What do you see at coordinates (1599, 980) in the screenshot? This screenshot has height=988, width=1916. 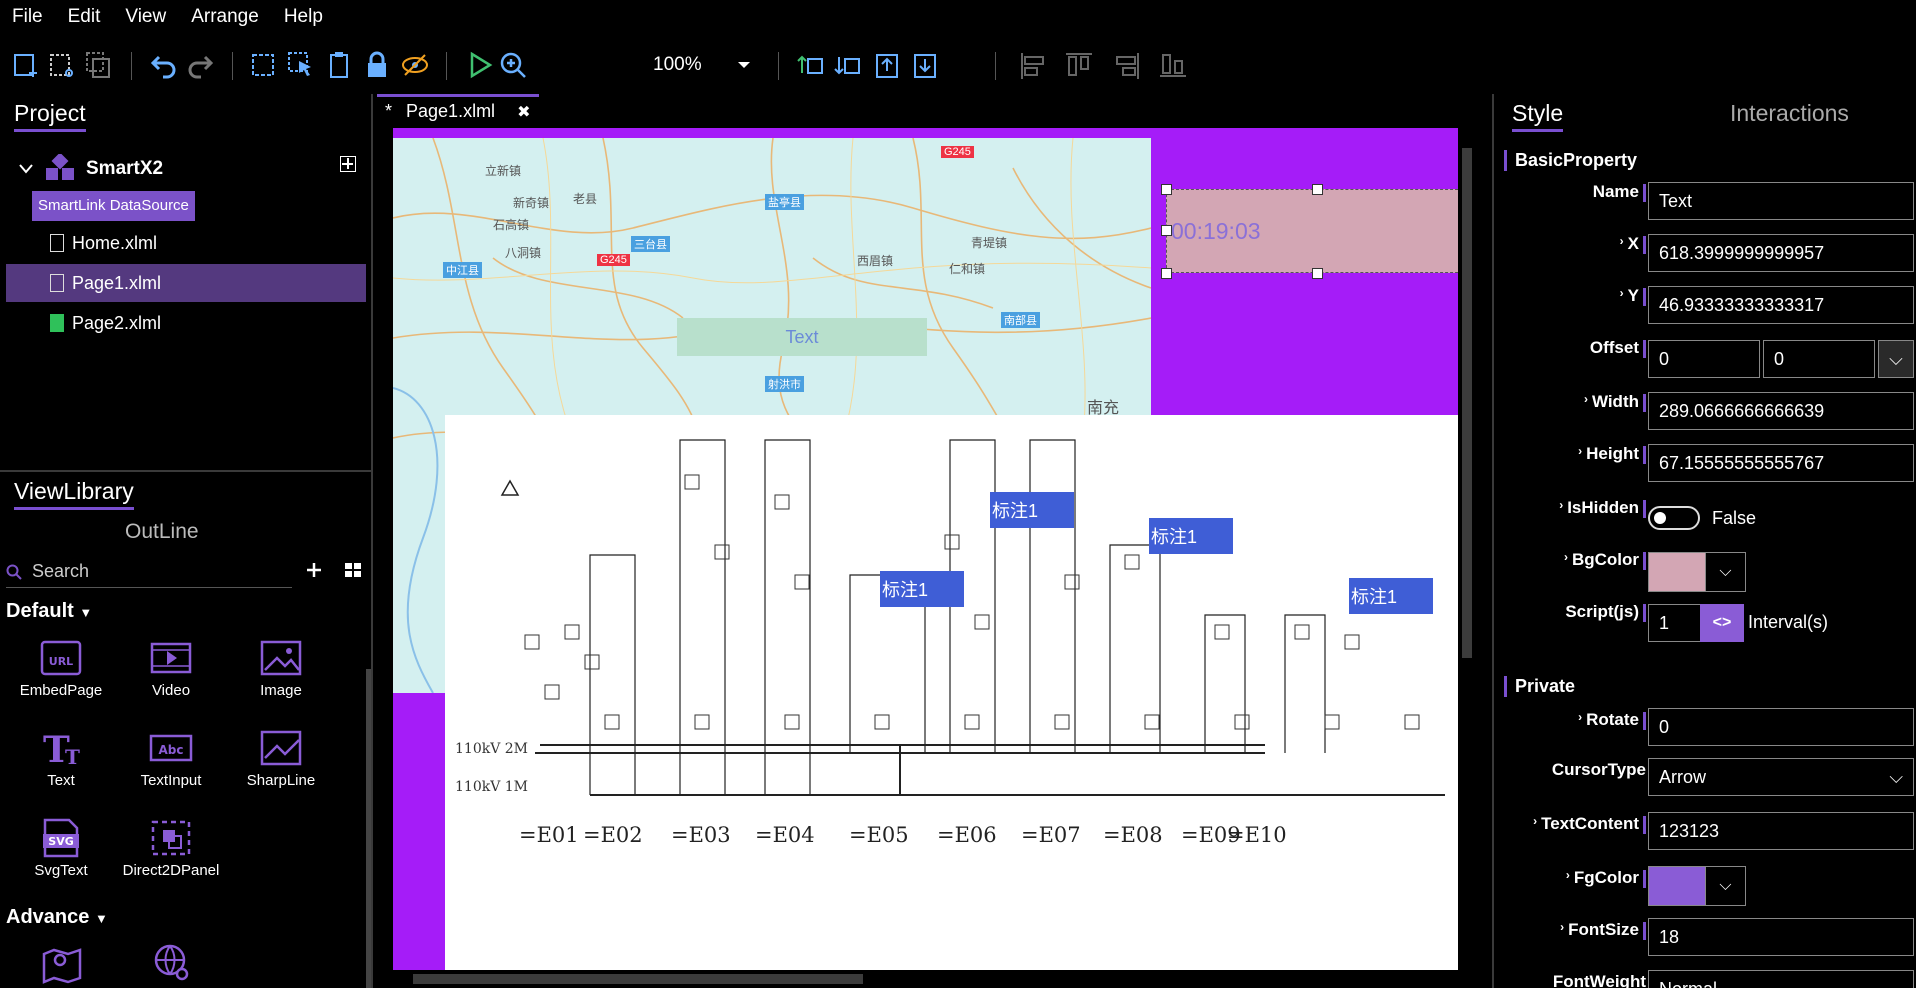 I see `prop-fontweight-label: FontWeight` at bounding box center [1599, 980].